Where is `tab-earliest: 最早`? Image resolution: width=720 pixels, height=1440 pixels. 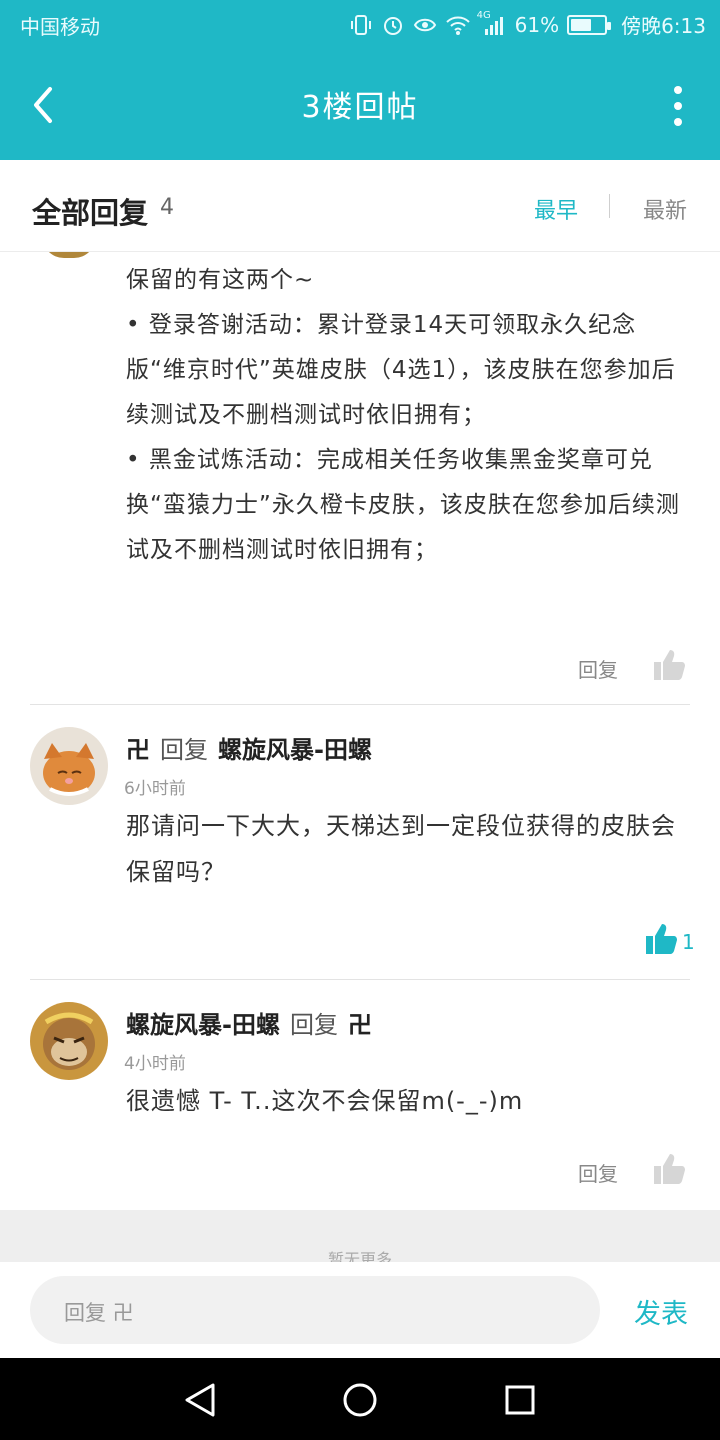
tab-earliest: 最早 is located at coordinates (556, 209).